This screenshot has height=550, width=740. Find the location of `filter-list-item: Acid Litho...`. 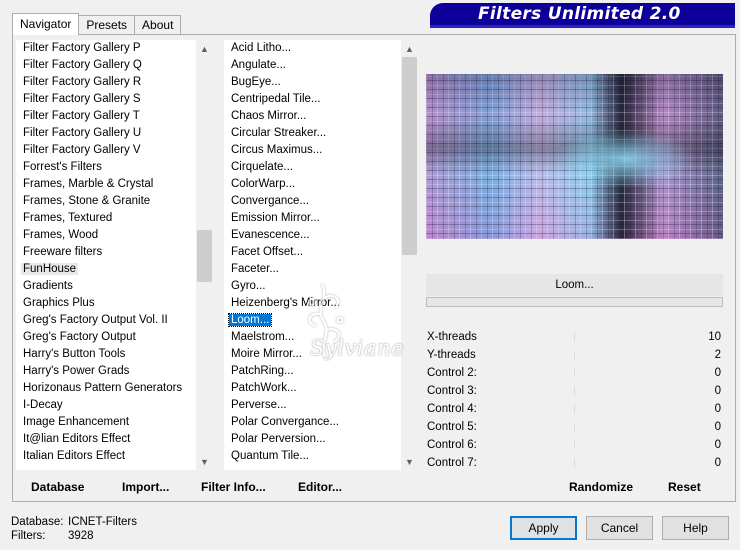

filter-list-item: Acid Litho... is located at coordinates (312, 48).